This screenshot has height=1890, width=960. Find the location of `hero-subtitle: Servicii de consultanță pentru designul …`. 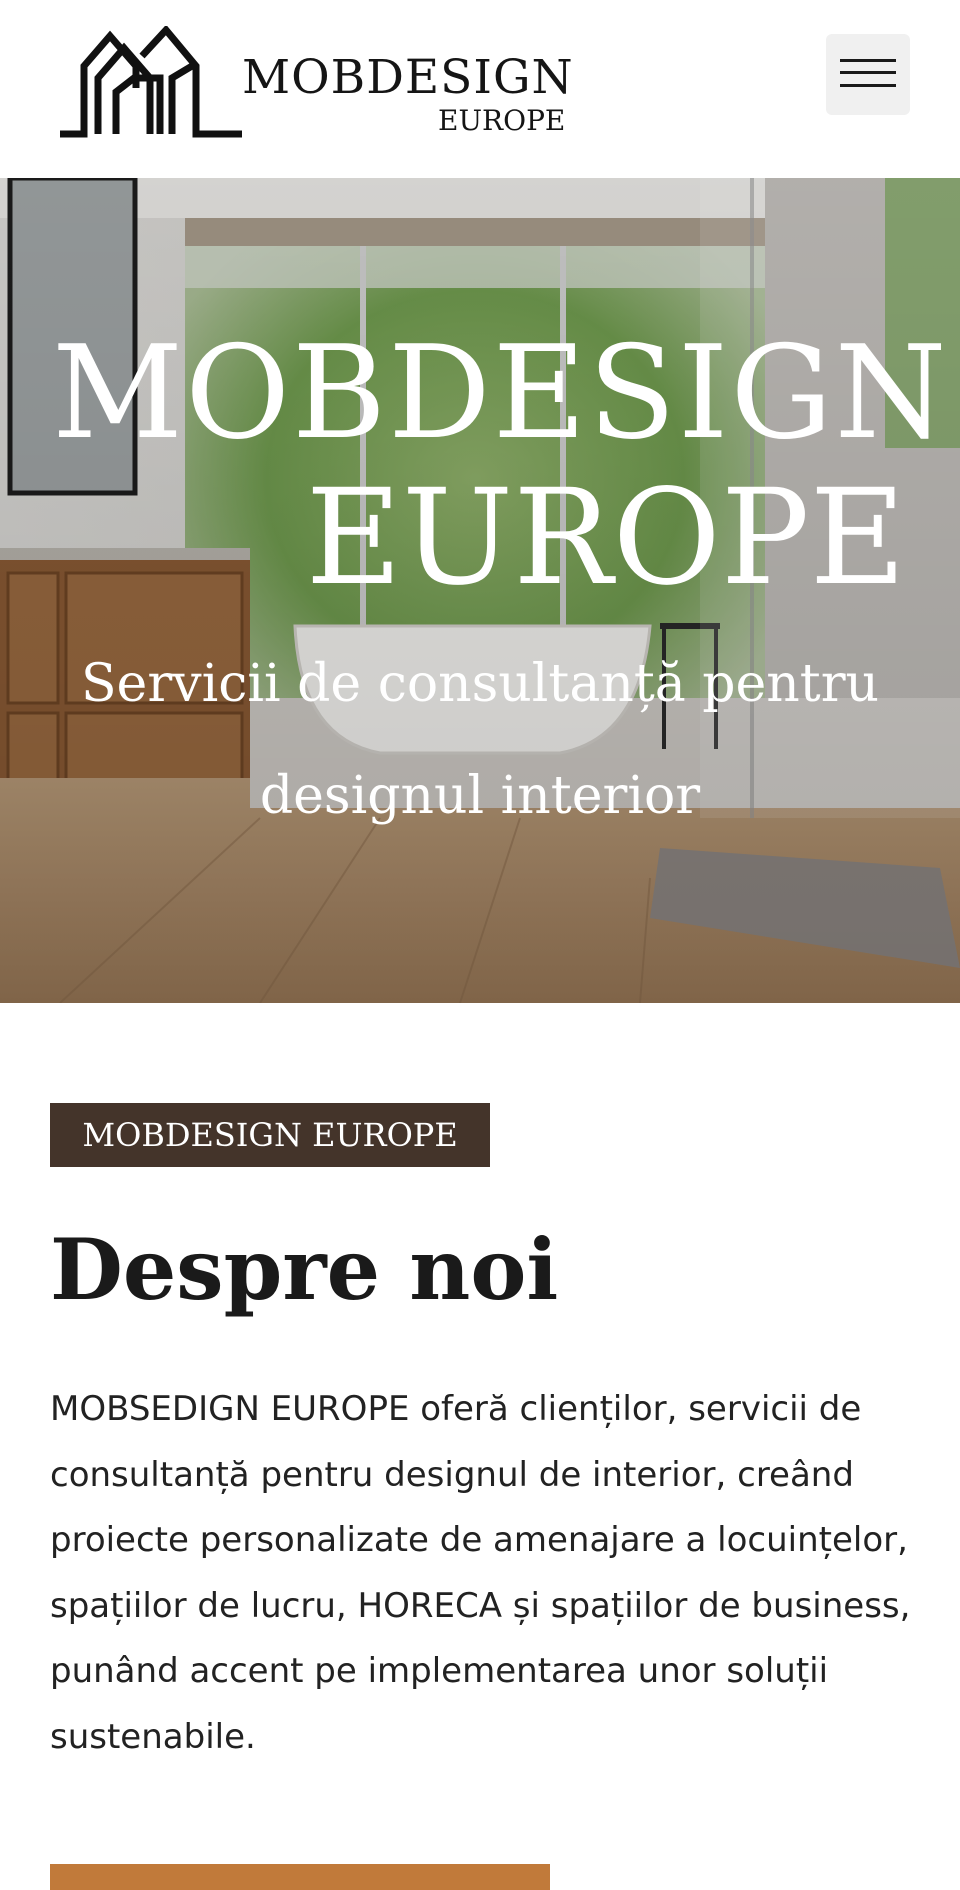

hero-subtitle: Servicii de consultanță pentru designul … is located at coordinates (480, 740).